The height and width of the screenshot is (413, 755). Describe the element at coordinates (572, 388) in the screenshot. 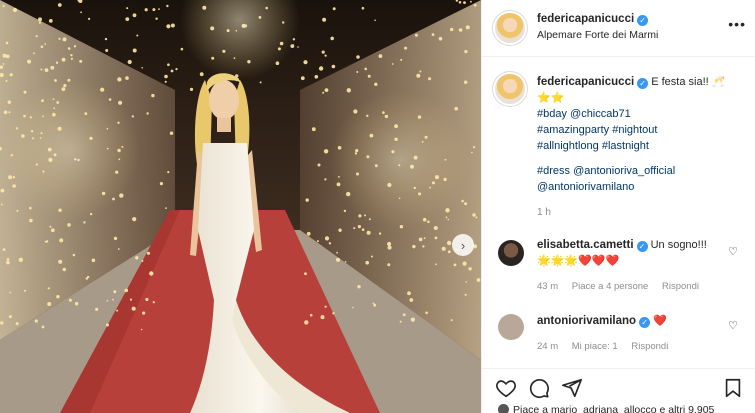

I see `share-send-icon` at that location.